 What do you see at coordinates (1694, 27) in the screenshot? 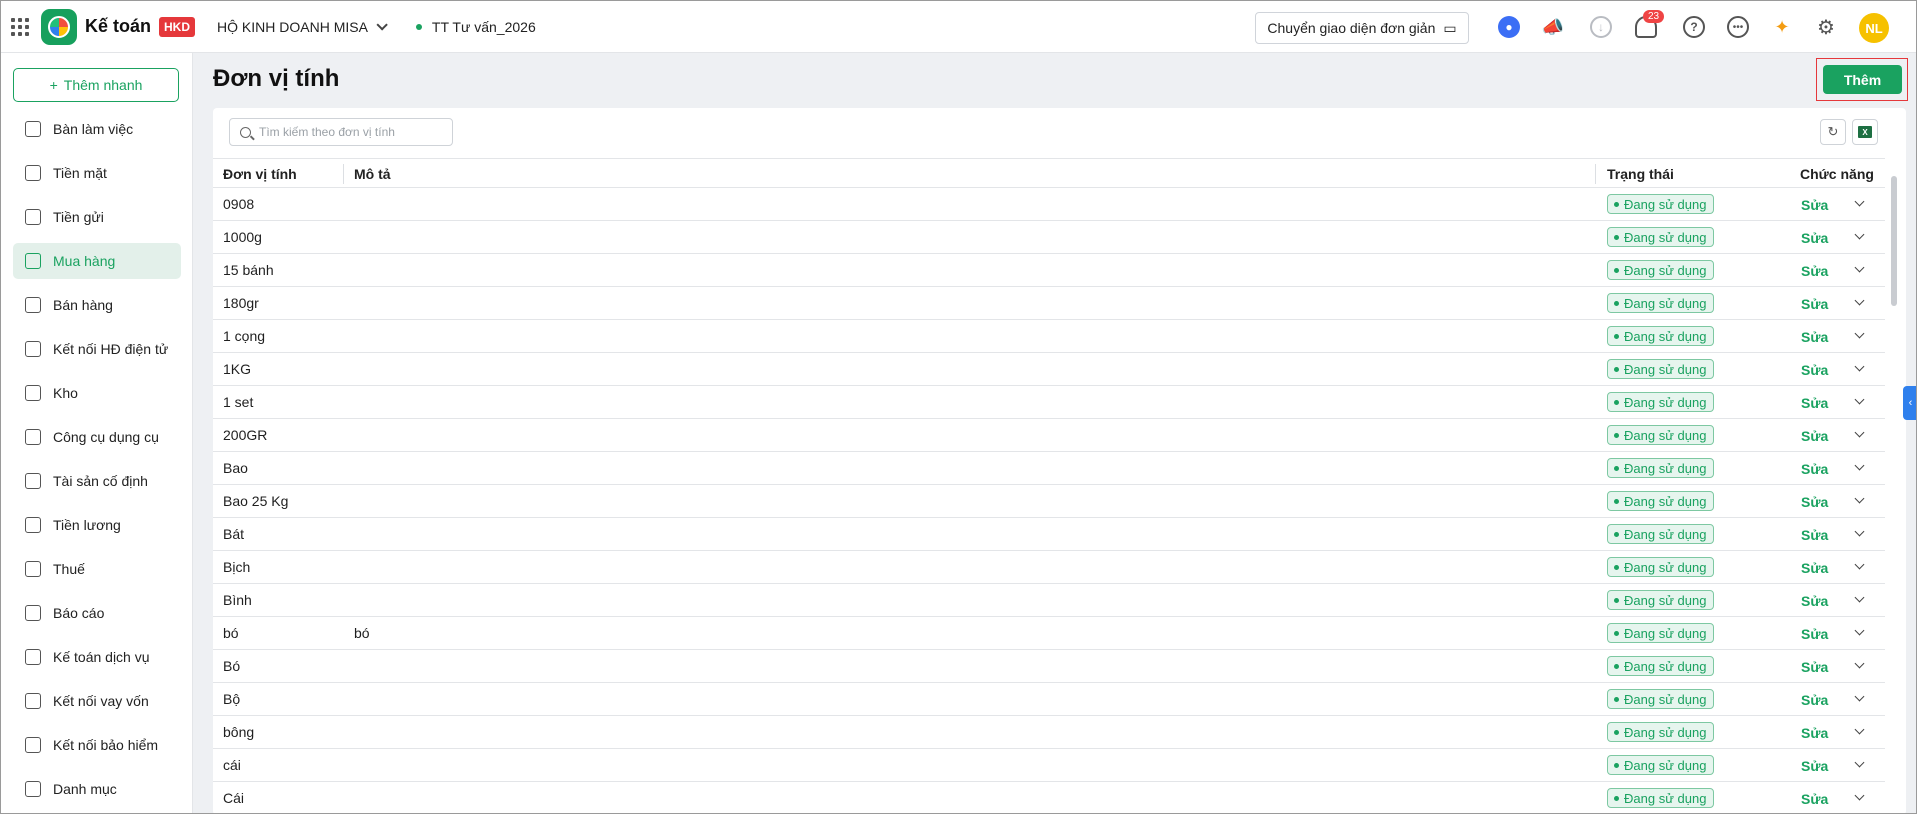
I see `help-icon: ?` at bounding box center [1694, 27].